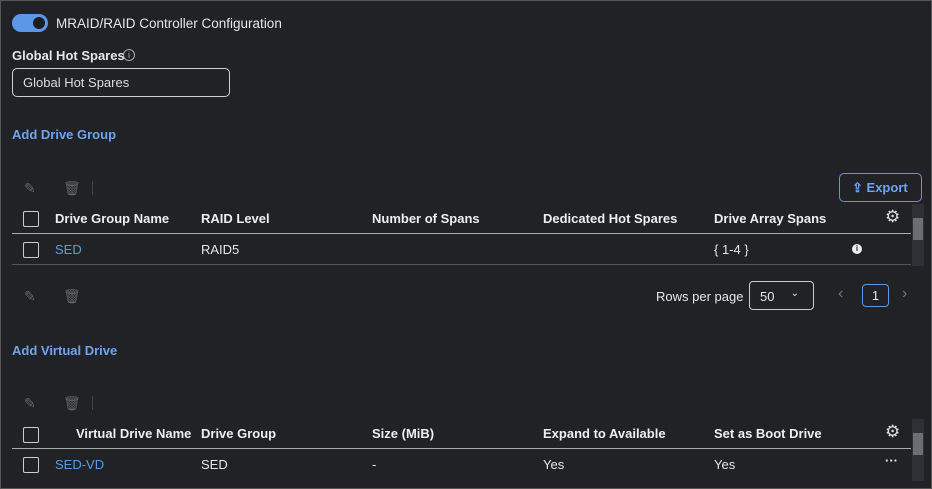  I want to click on export-button: ⇪ Export, so click(880, 187).